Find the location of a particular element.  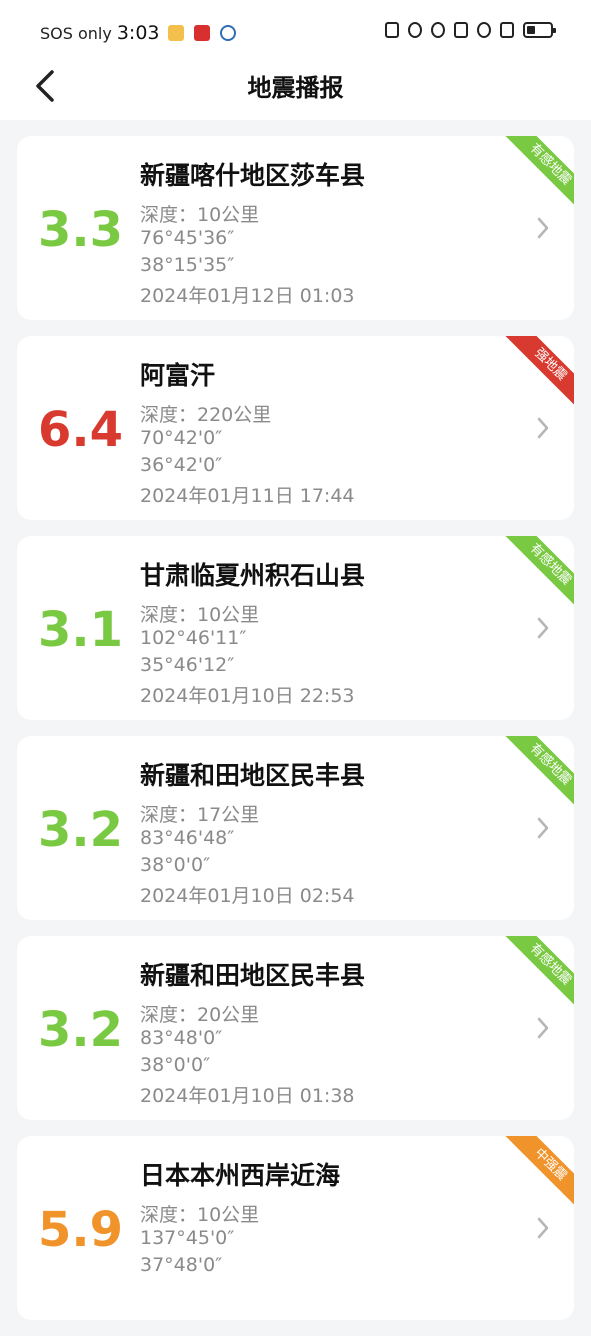

longitude: 137°45'0″ is located at coordinates (187, 1238).